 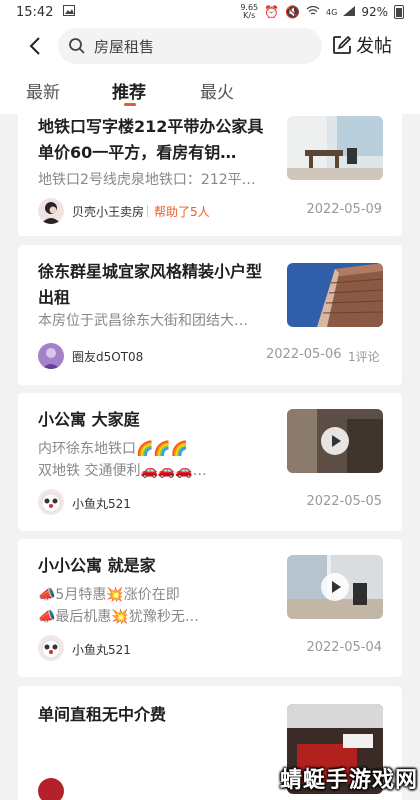 I want to click on search-icon, so click(x=77, y=46).